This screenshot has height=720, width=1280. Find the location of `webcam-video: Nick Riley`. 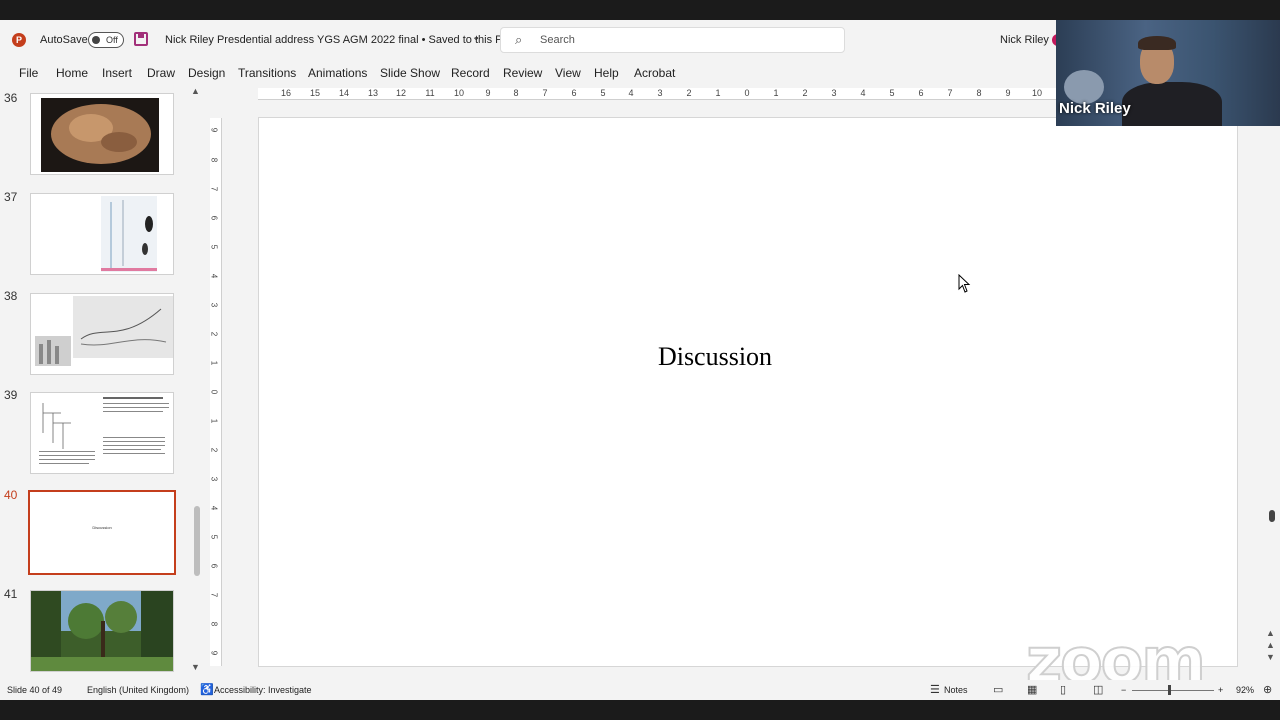

webcam-video: Nick Riley is located at coordinates (1168, 73).